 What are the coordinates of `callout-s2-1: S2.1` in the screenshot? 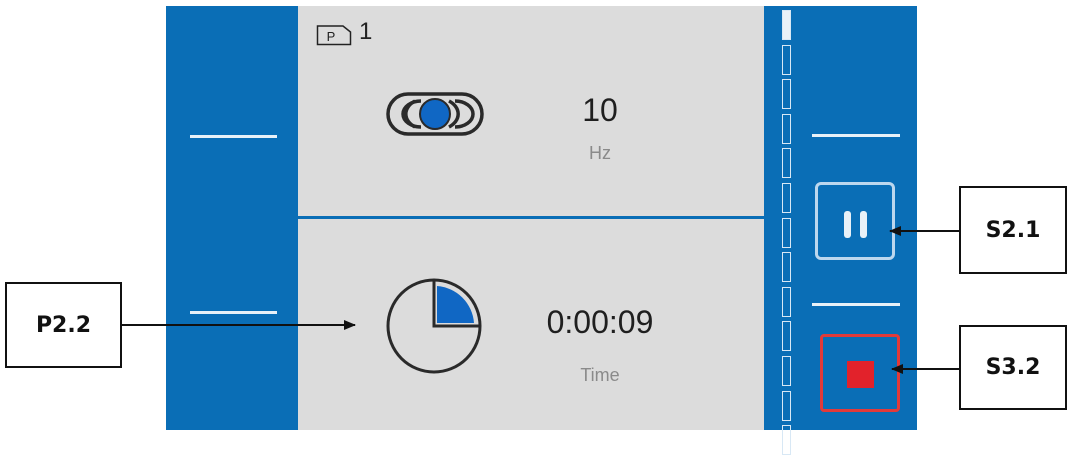 It's located at (1013, 230).